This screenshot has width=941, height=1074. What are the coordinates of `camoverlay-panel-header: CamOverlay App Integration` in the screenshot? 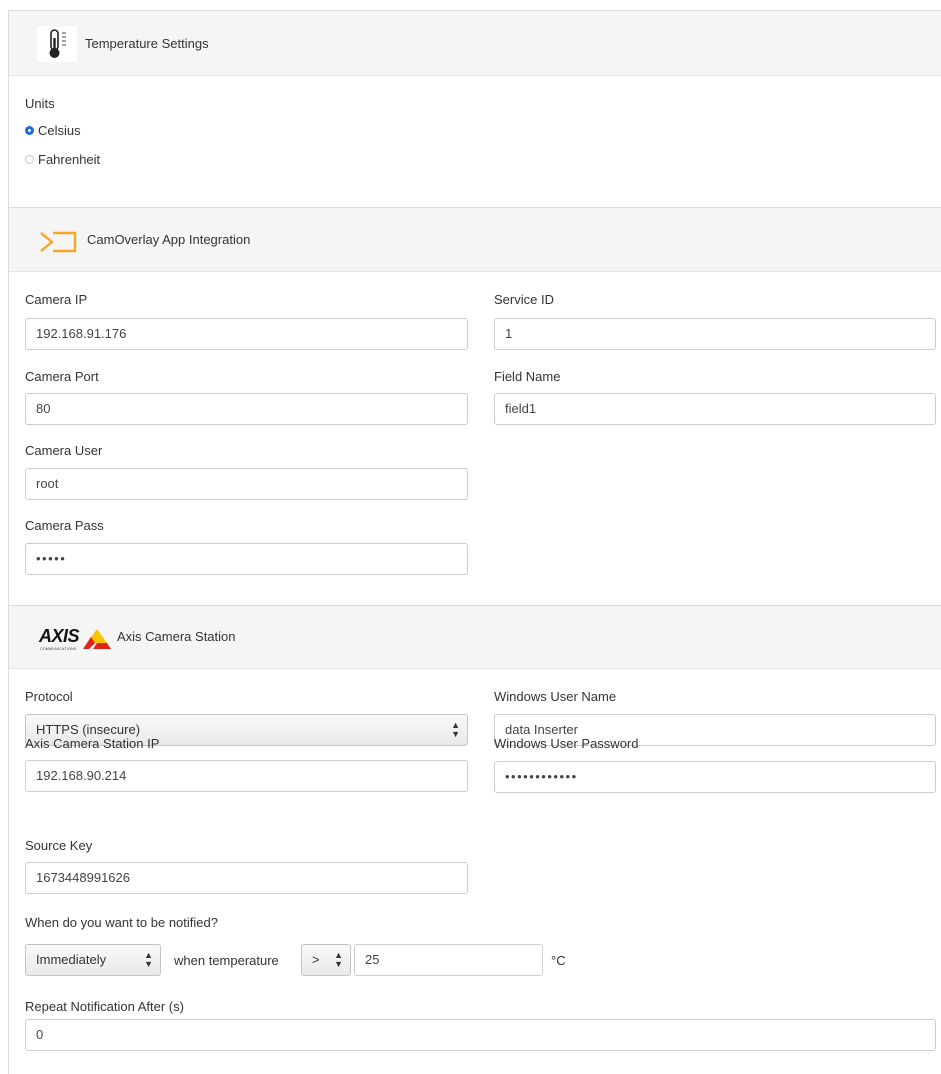 It's located at (475, 240).